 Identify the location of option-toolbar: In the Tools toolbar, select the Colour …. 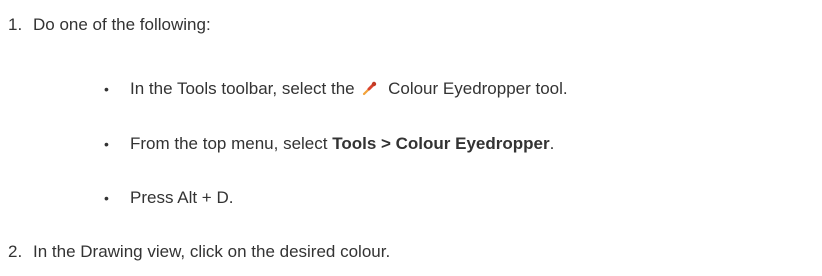
(349, 89).